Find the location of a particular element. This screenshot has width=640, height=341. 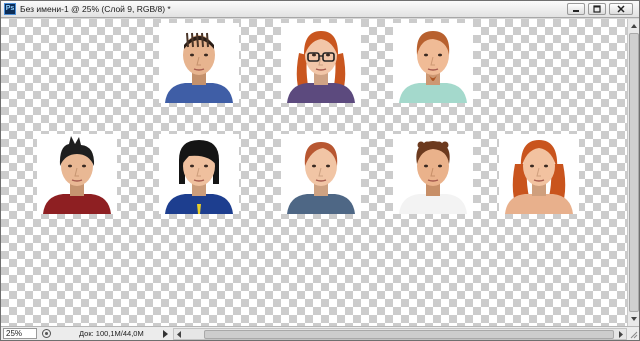

horizontal-scroll-thumb is located at coordinates (409, 334).